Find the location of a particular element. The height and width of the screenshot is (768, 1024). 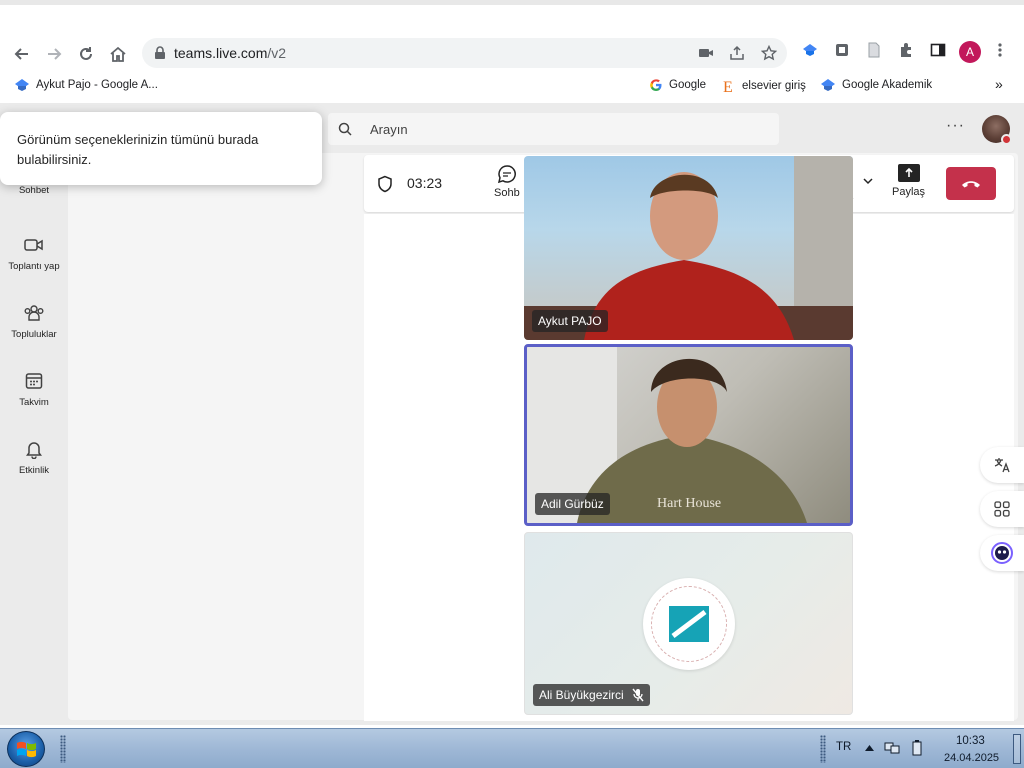

windows-logo-icon is located at coordinates (26, 749).